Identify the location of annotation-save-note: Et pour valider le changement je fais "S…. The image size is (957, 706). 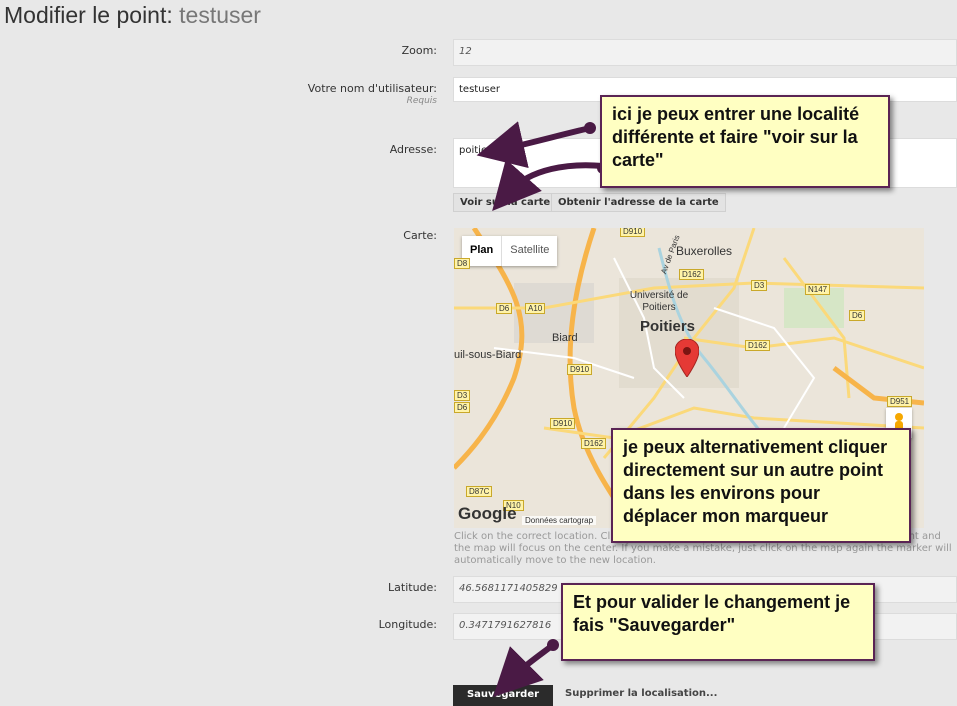
(718, 622).